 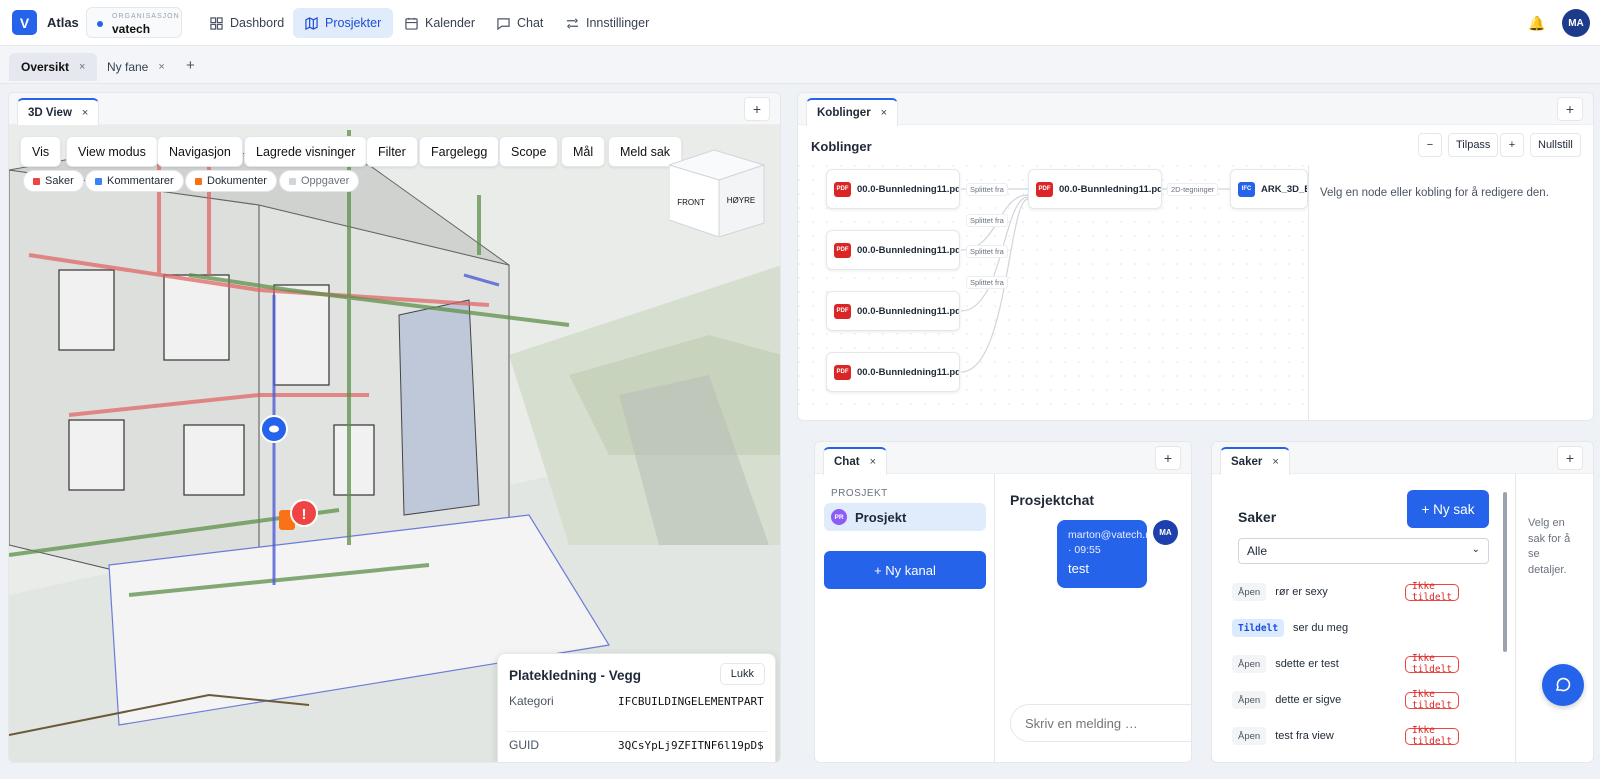 What do you see at coordinates (112, 151) in the screenshot?
I see `view-mode-button: View modus` at bounding box center [112, 151].